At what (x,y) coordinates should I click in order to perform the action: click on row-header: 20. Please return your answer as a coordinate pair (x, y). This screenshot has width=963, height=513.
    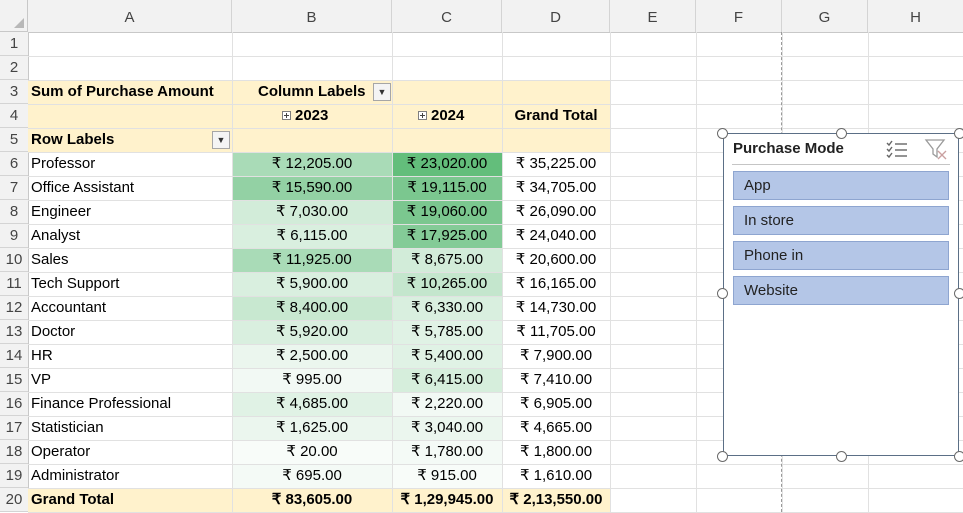
    Looking at the image, I should click on (14, 500).